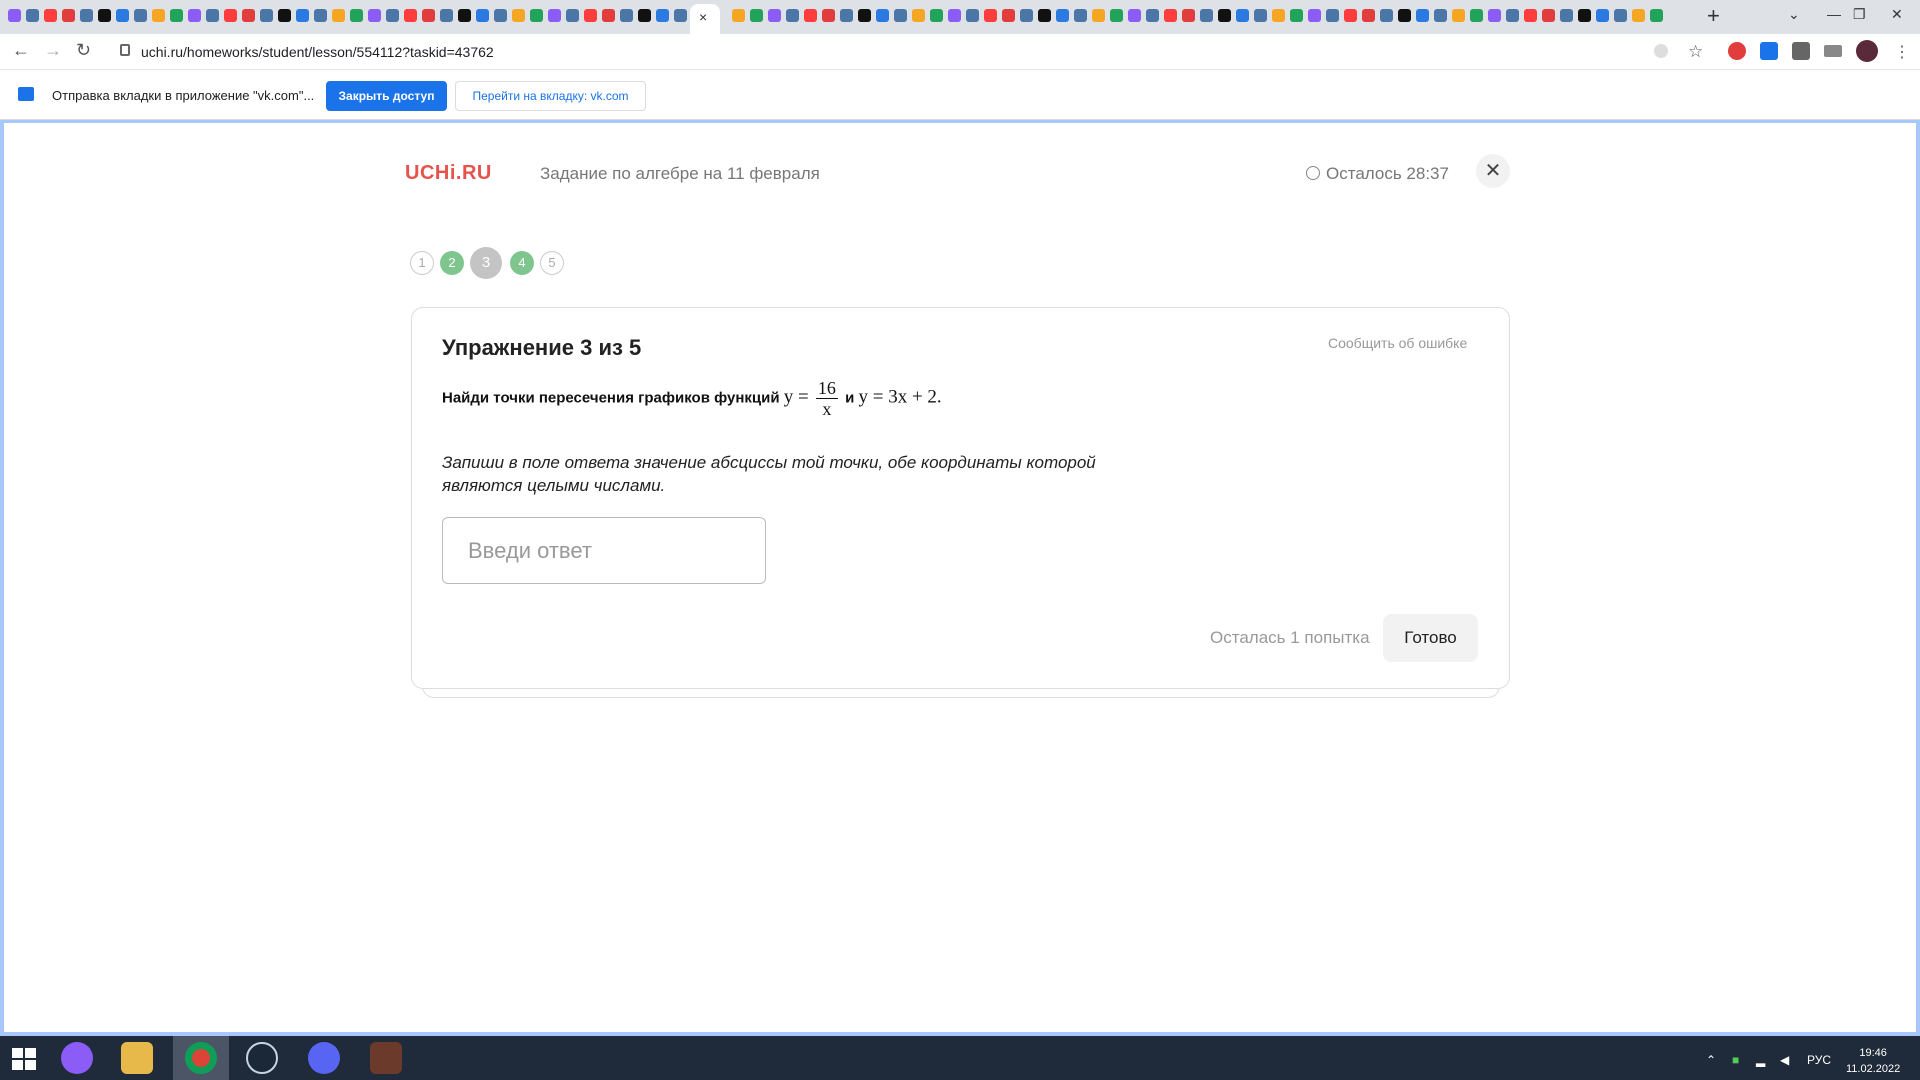 The image size is (1920, 1080). I want to click on system-clock: 19:46 11.02.2022, so click(1873, 1061).